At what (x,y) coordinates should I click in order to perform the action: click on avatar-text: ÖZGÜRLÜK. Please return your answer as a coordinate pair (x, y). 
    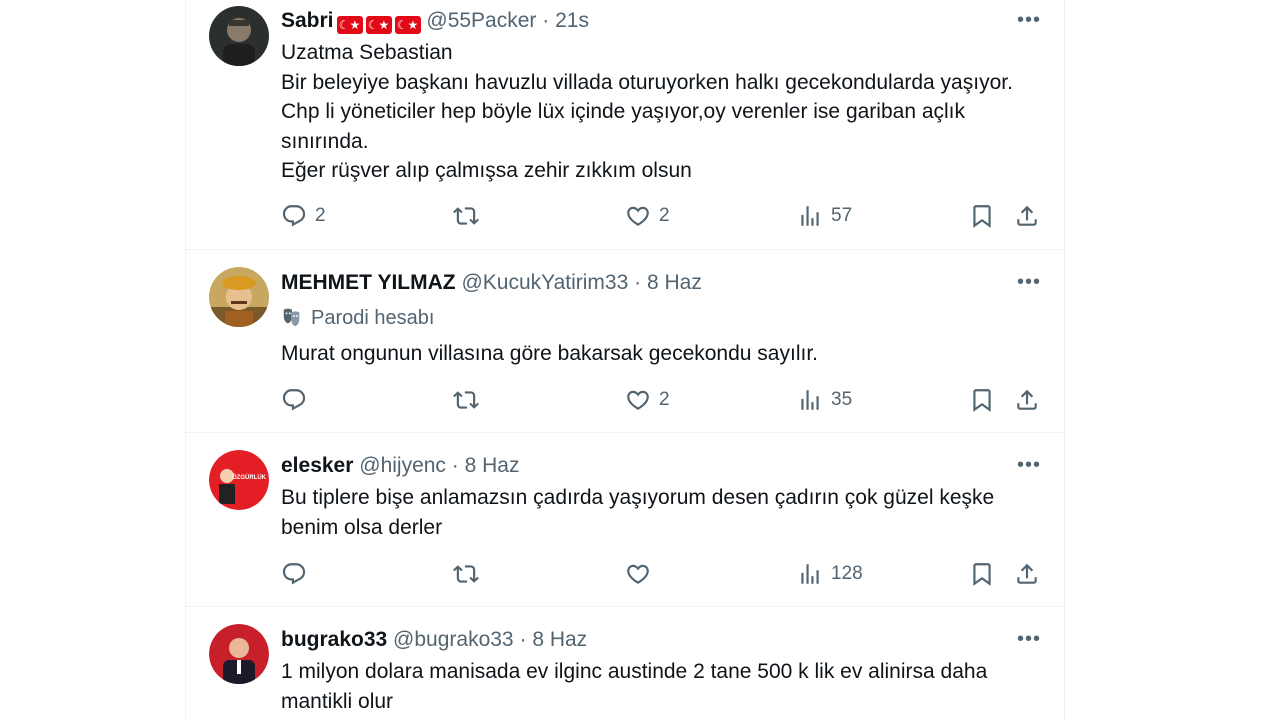
    Looking at the image, I should click on (249, 477).